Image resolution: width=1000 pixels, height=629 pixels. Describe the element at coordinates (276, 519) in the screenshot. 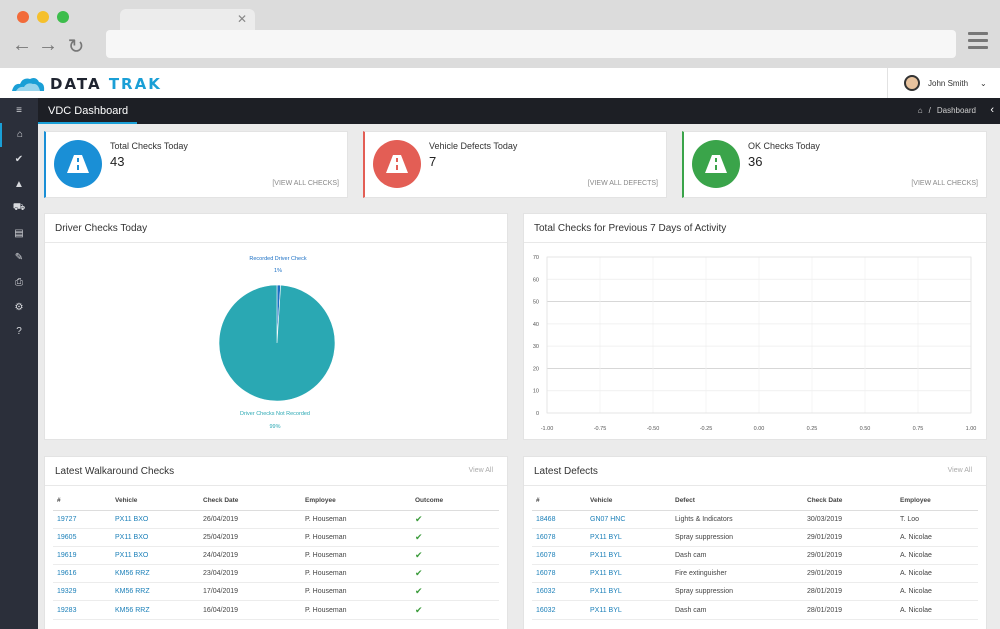

I see `table-row: 19727 PX11 BXO 26/04/2019 P. Houseman ✔` at that location.